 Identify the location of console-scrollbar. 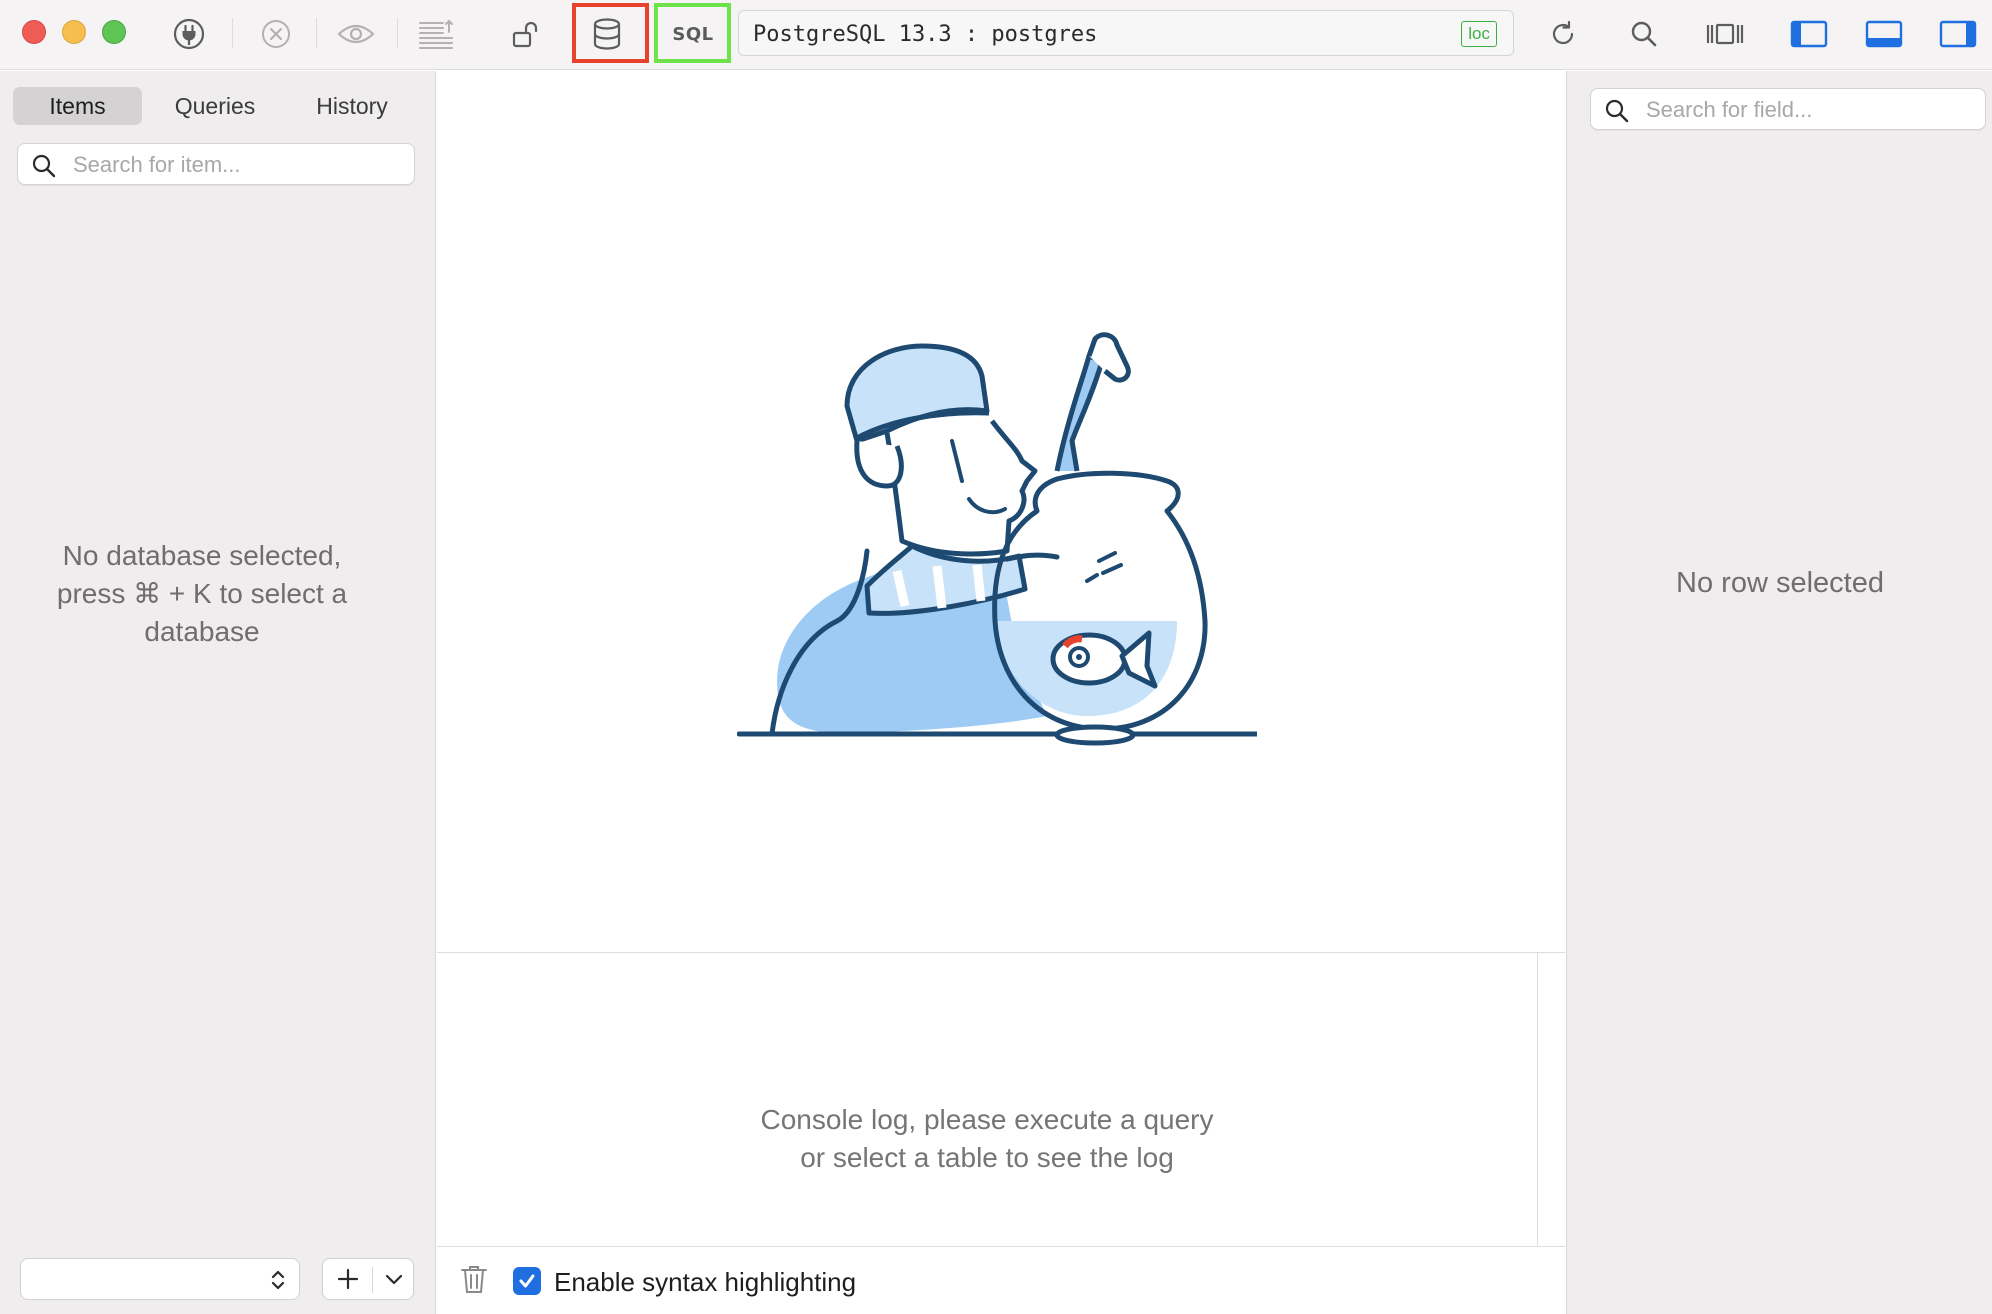
(1537, 1100).